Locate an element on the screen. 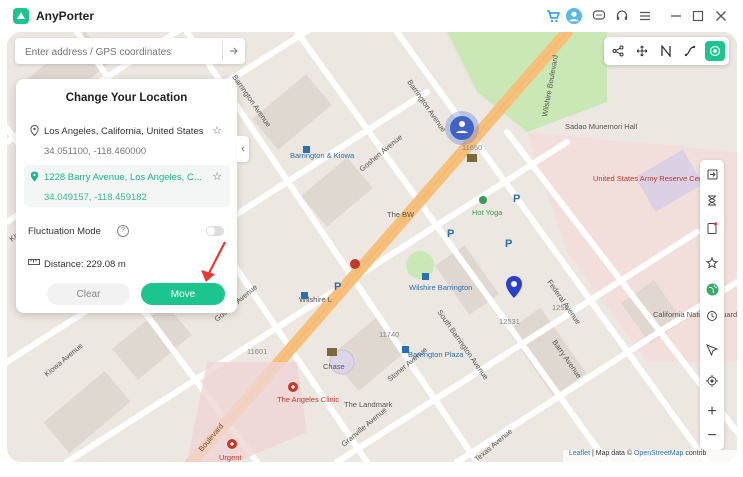 The width and height of the screenshot is (743, 477). history-icon is located at coordinates (712, 316).